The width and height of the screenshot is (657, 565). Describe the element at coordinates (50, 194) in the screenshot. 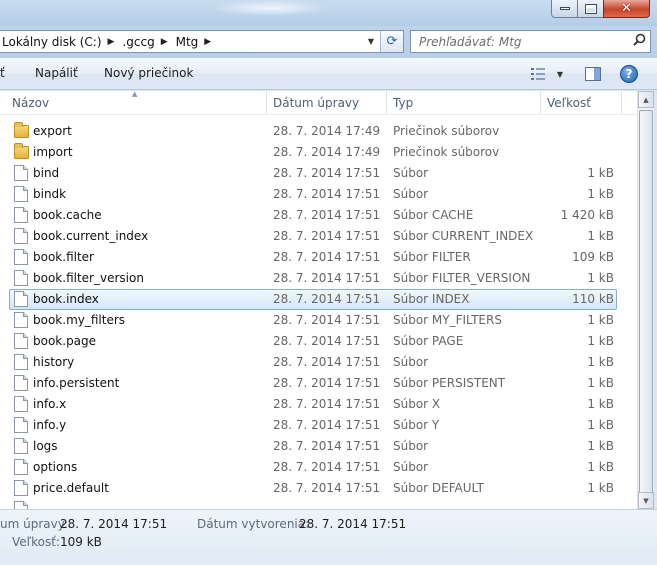

I see `file-name: bindk` at that location.